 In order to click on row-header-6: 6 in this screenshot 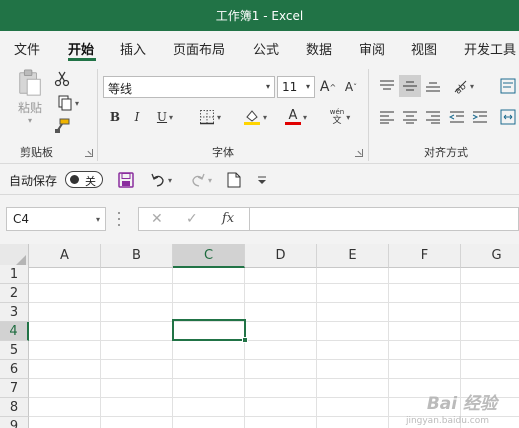, I will do `click(14, 369)`.